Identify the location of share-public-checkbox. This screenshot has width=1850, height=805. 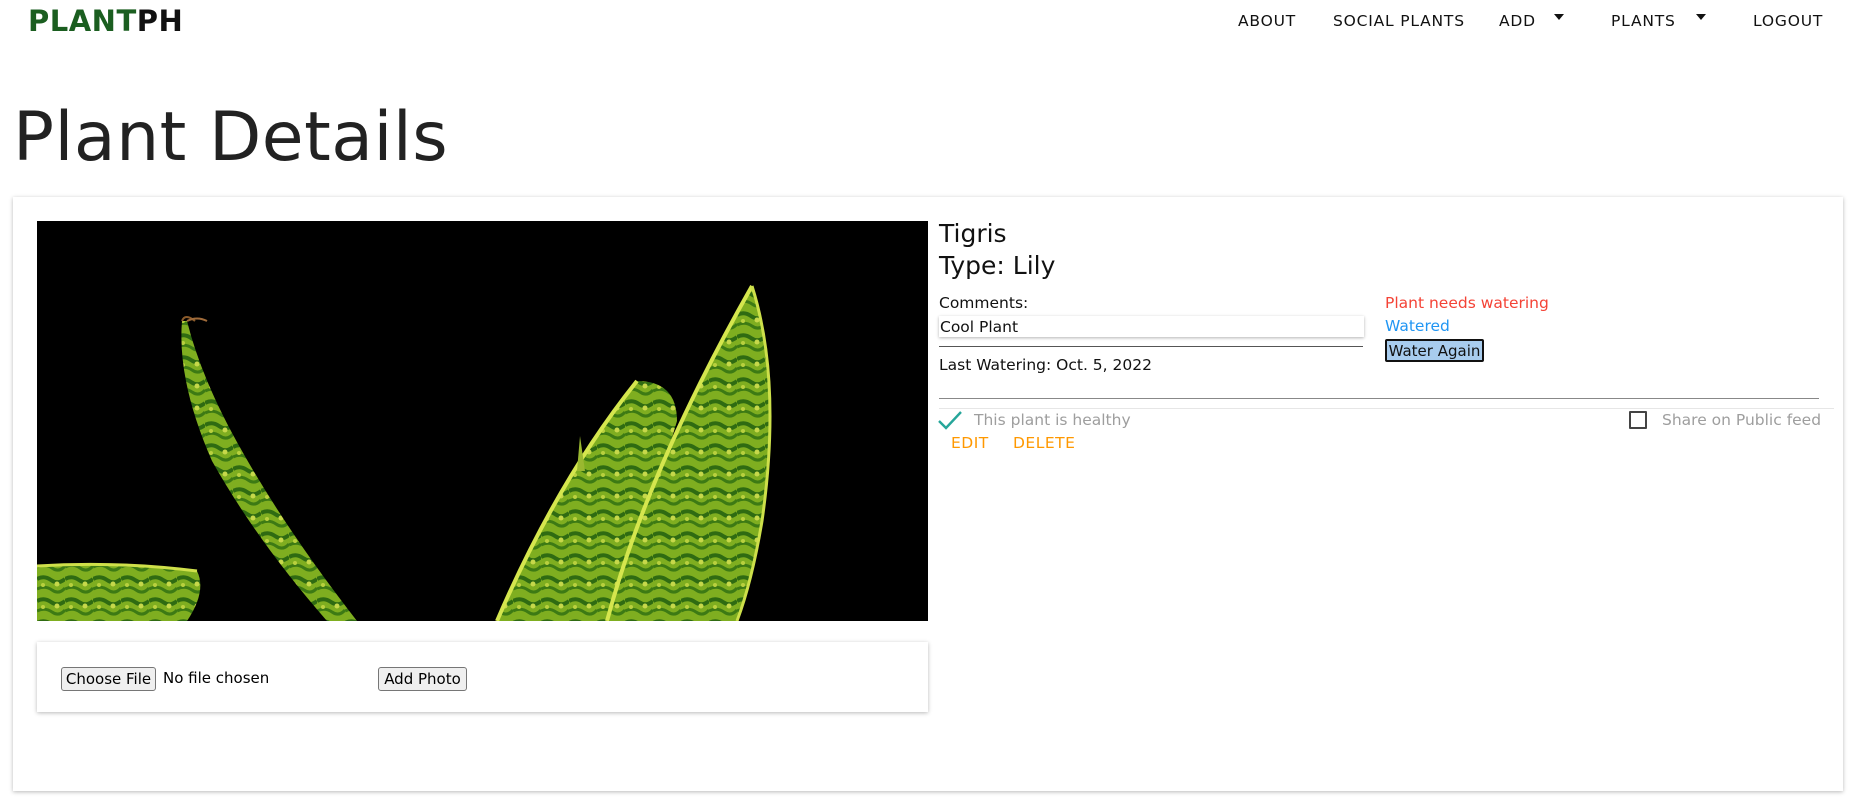
(1638, 420).